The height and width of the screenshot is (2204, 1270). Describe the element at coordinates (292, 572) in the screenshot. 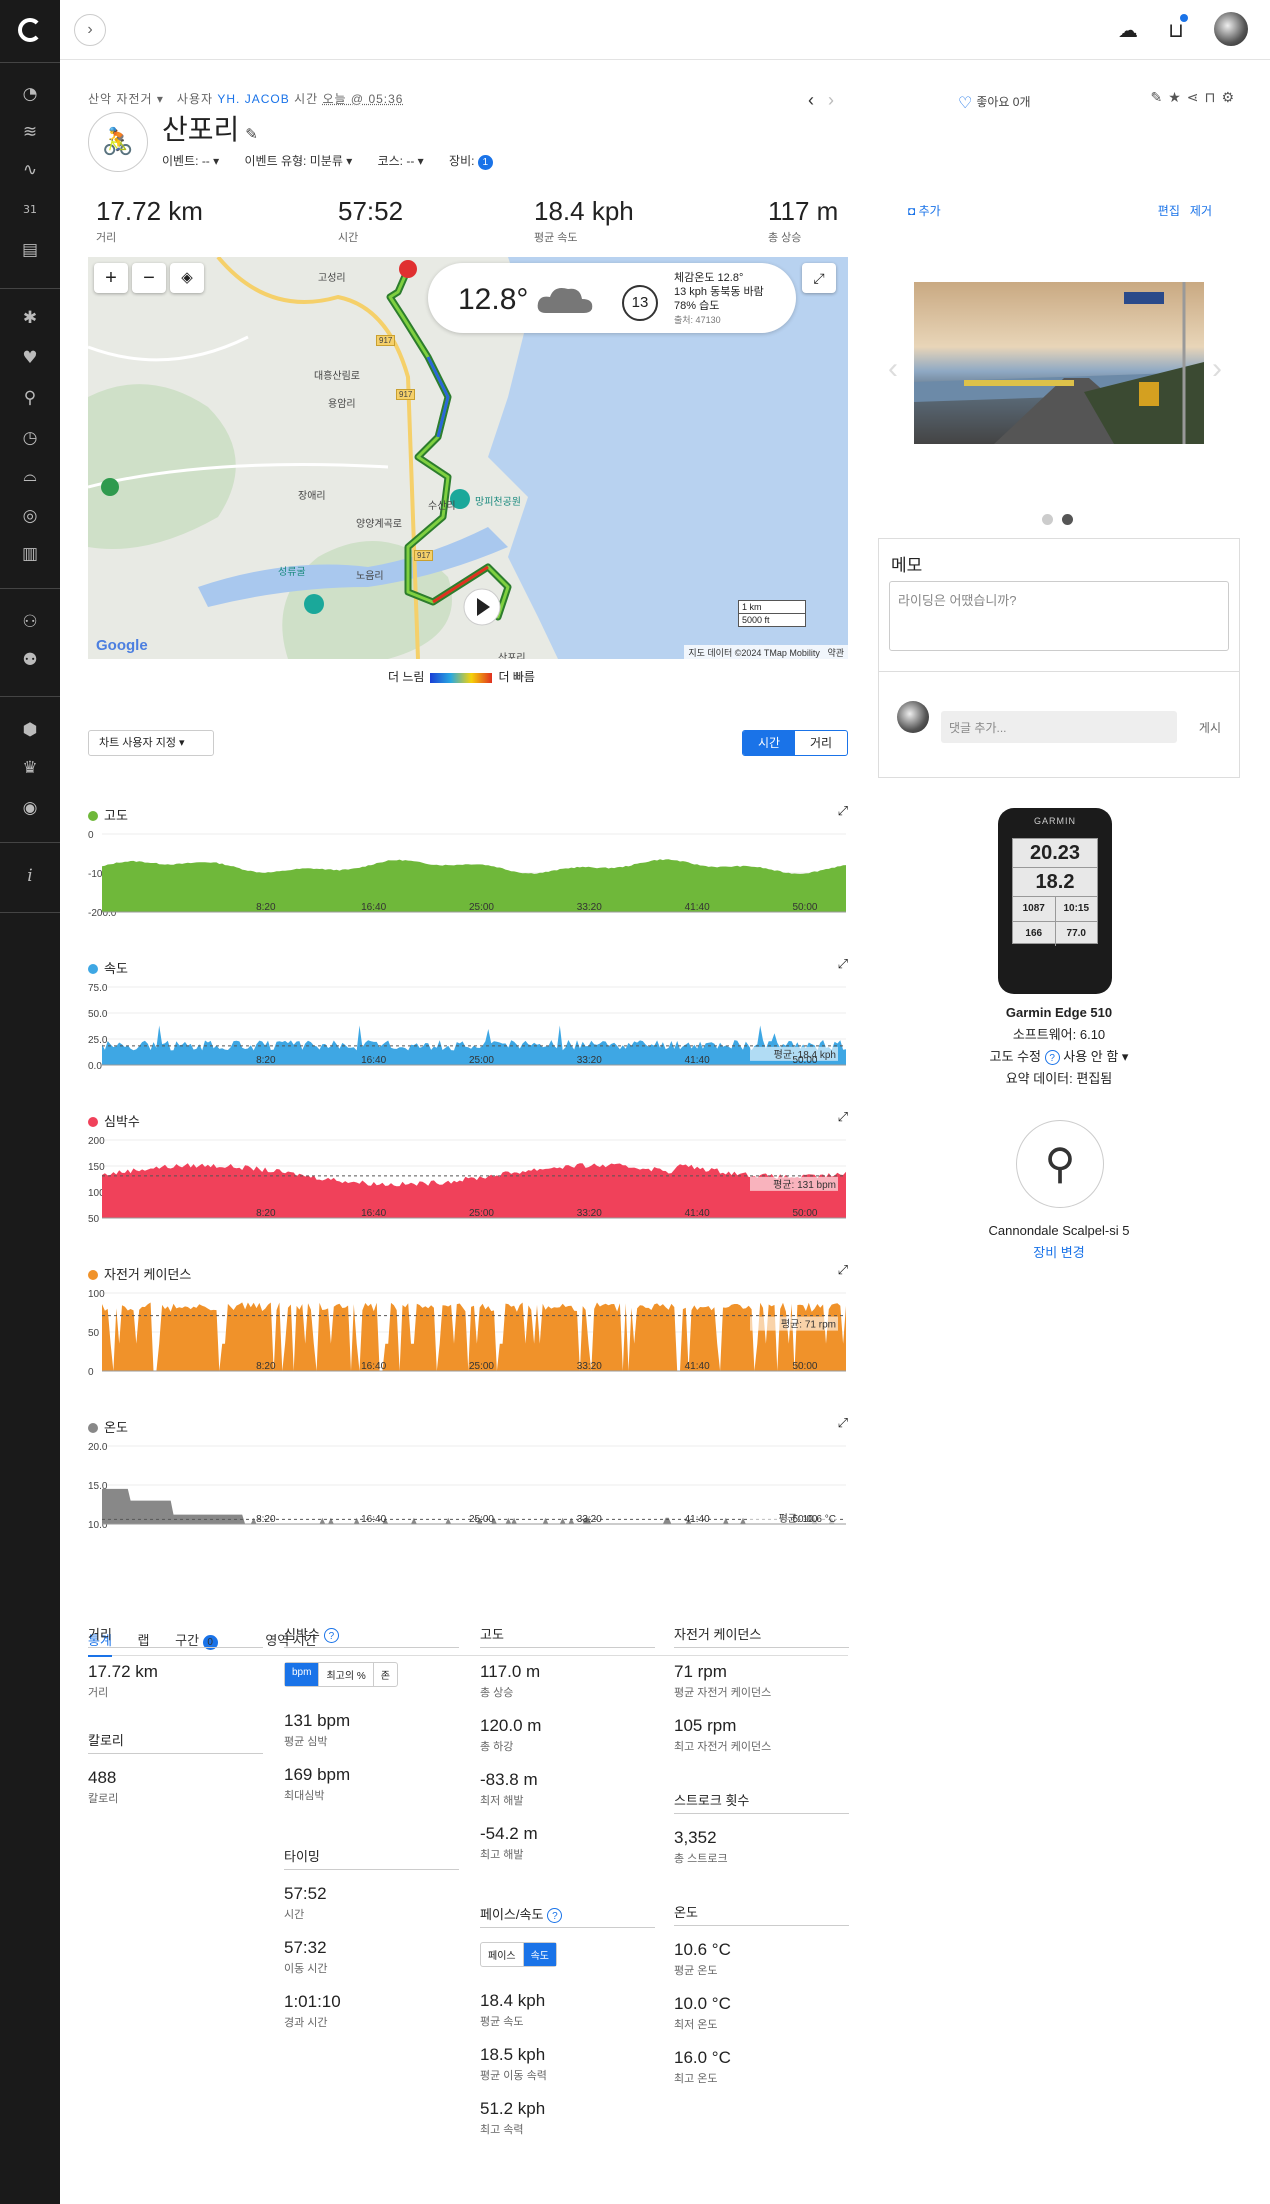

I see `map-place-label: 성류굴` at that location.